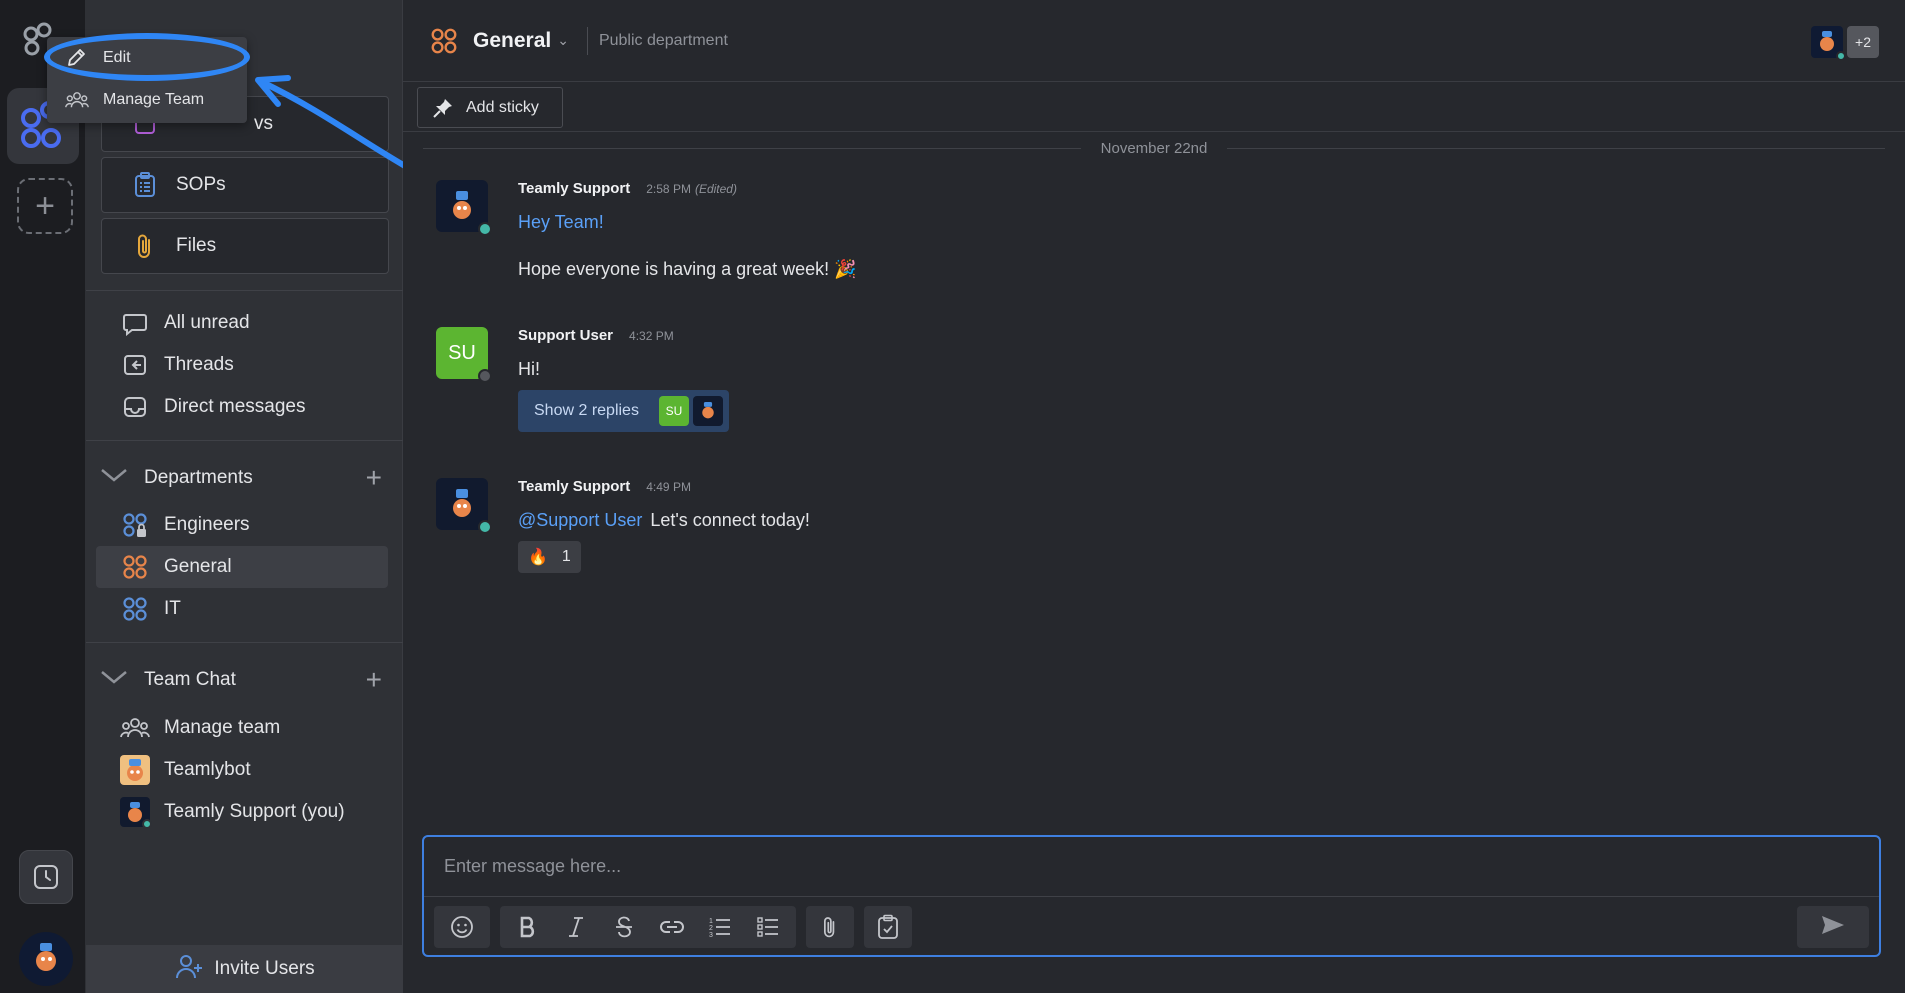 The image size is (1905, 993). Describe the element at coordinates (1154, 148) in the screenshot. I see `date-separator-label: November 22nd` at that location.